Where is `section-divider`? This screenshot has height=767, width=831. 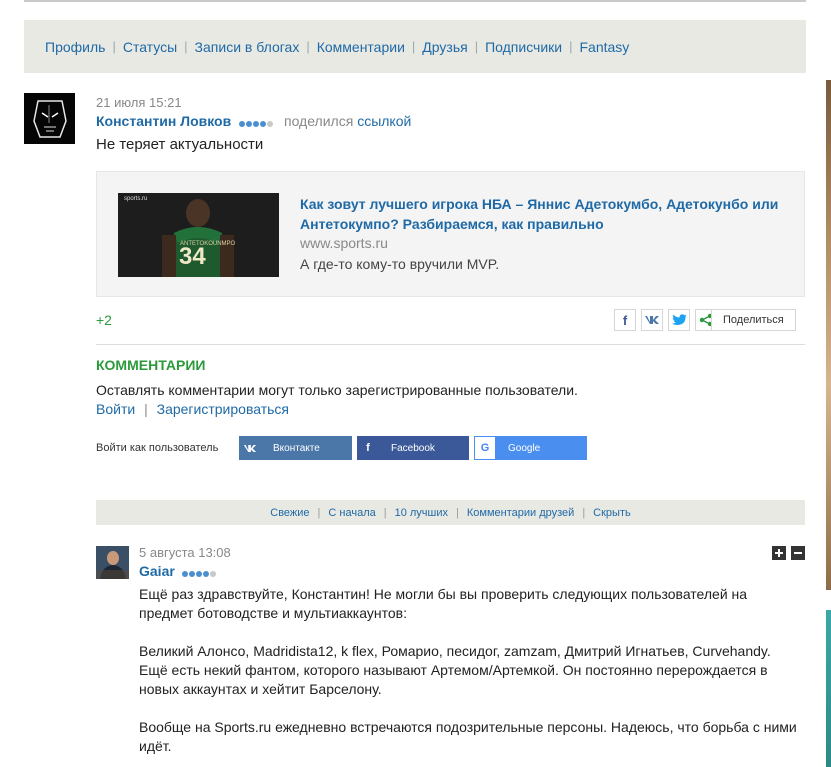 section-divider is located at coordinates (450, 344).